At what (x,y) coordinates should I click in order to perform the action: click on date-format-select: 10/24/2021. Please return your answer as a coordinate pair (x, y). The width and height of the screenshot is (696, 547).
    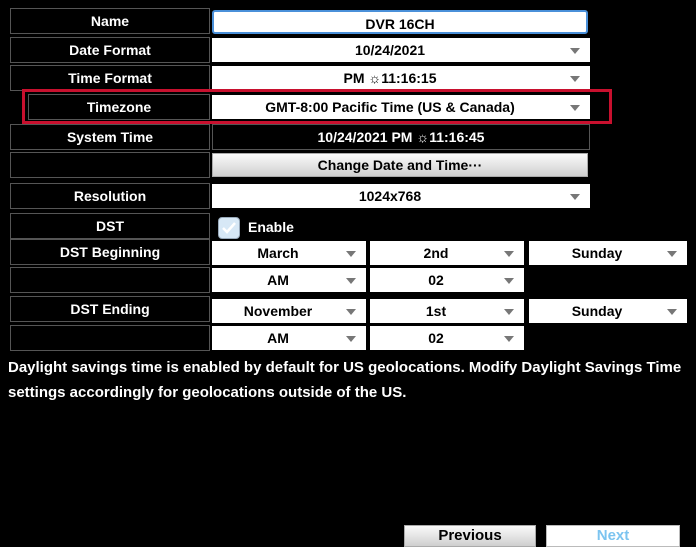
    Looking at the image, I should click on (401, 50).